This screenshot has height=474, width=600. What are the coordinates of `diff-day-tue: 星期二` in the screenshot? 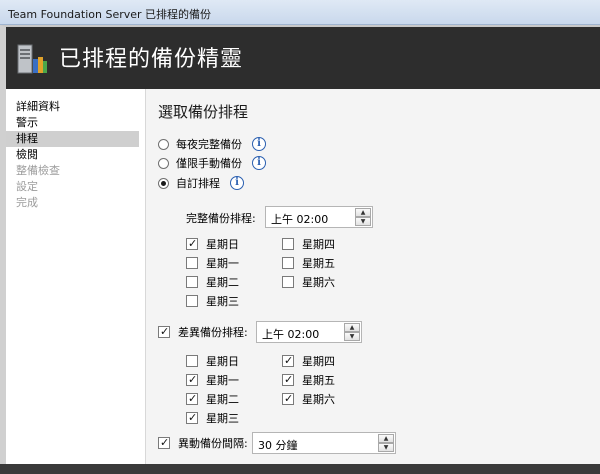 It's located at (212, 399).